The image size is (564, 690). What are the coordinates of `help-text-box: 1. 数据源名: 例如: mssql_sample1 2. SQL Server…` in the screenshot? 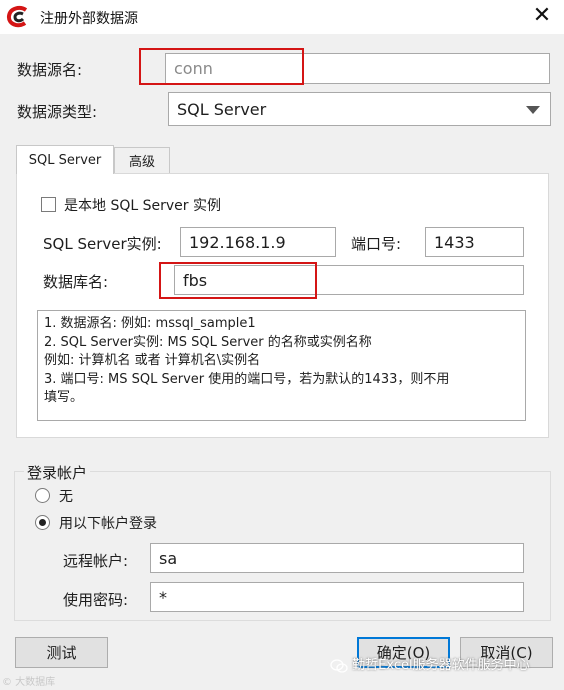 It's located at (281, 365).